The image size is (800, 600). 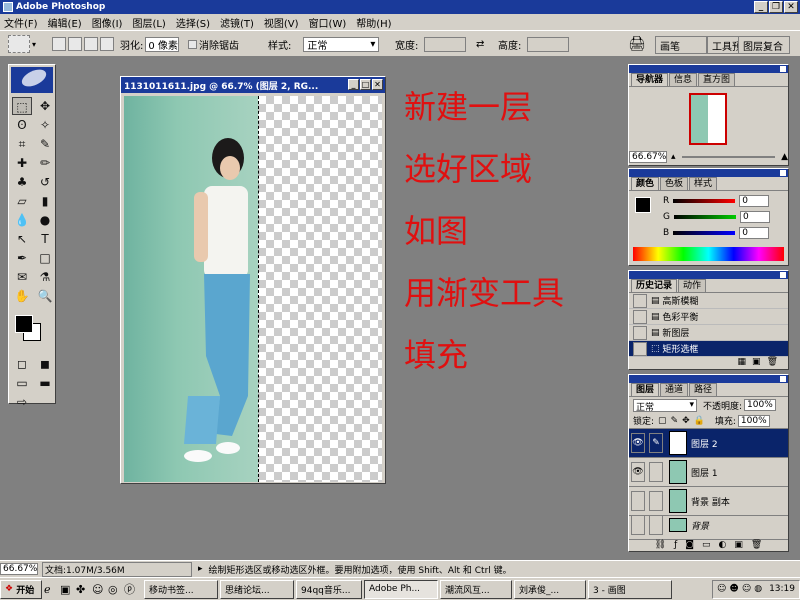 I want to click on link-layers-icon: ⛓, so click(x=660, y=545).